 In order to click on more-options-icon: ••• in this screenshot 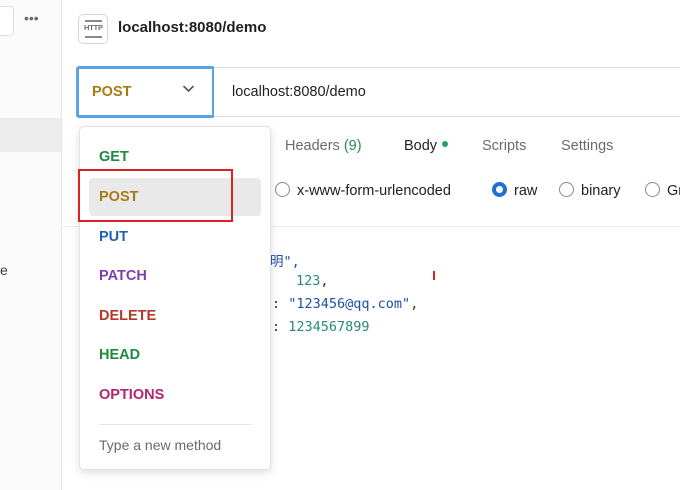, I will do `click(31, 18)`.